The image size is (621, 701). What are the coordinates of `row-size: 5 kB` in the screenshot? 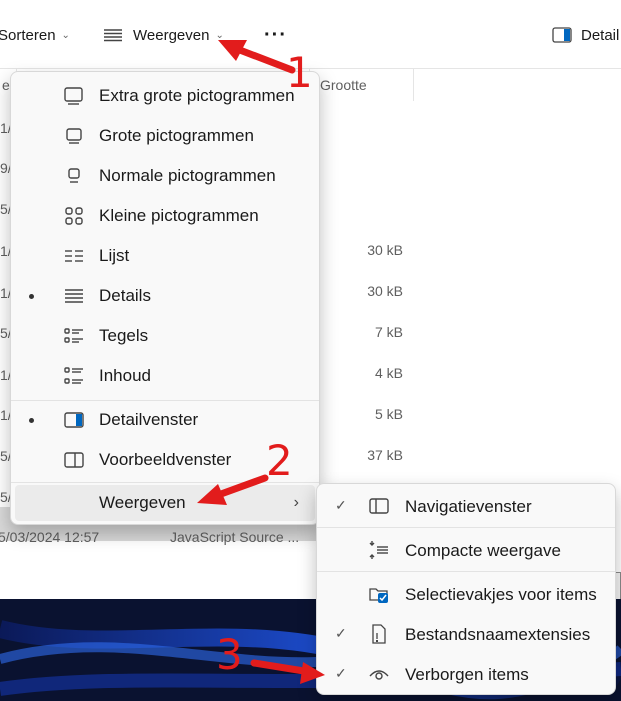 It's located at (388, 414).